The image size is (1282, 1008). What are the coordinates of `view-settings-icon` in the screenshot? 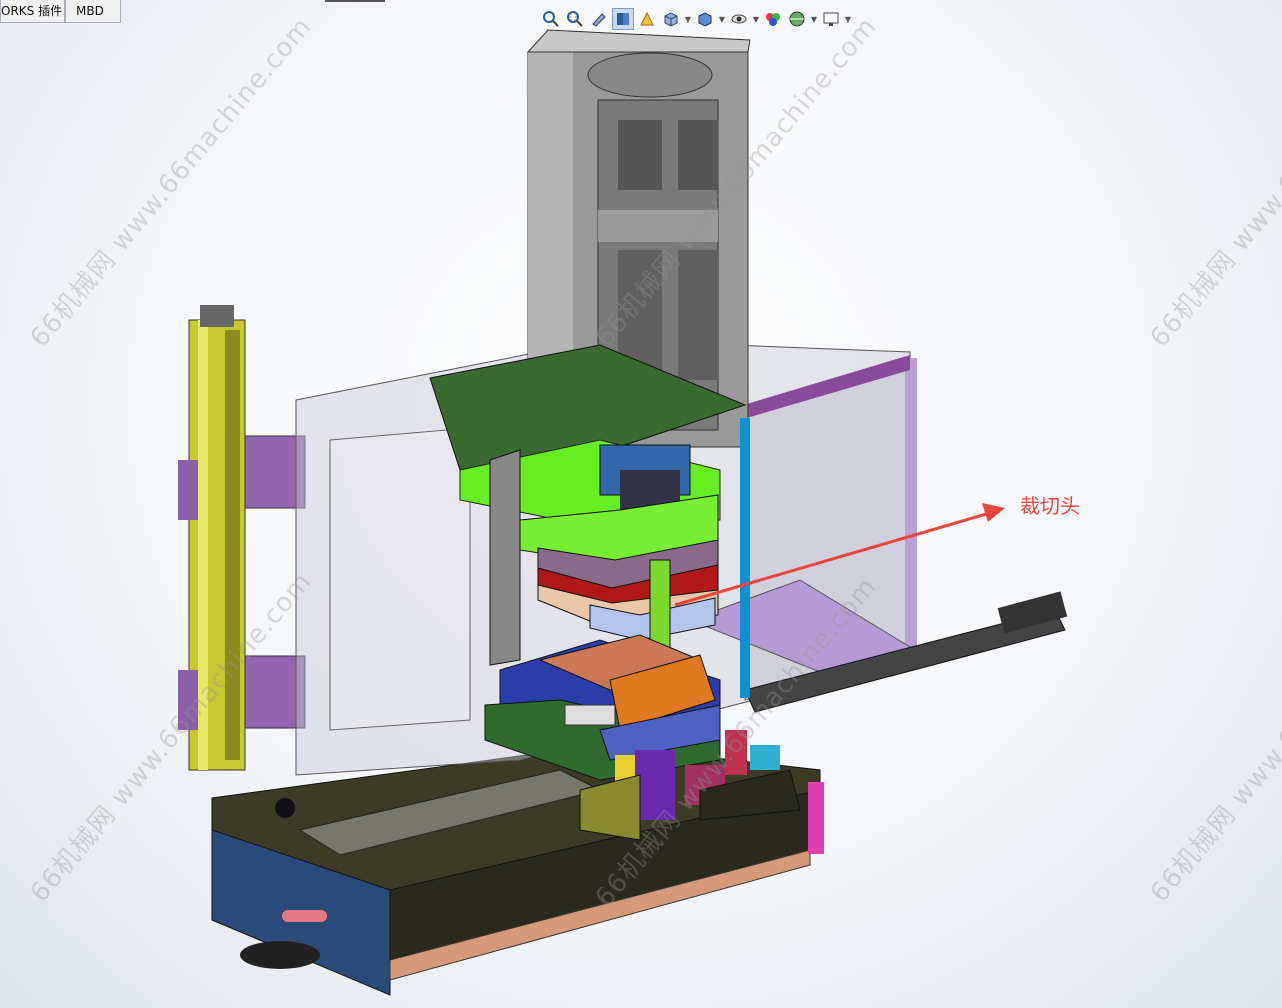 It's located at (831, 19).